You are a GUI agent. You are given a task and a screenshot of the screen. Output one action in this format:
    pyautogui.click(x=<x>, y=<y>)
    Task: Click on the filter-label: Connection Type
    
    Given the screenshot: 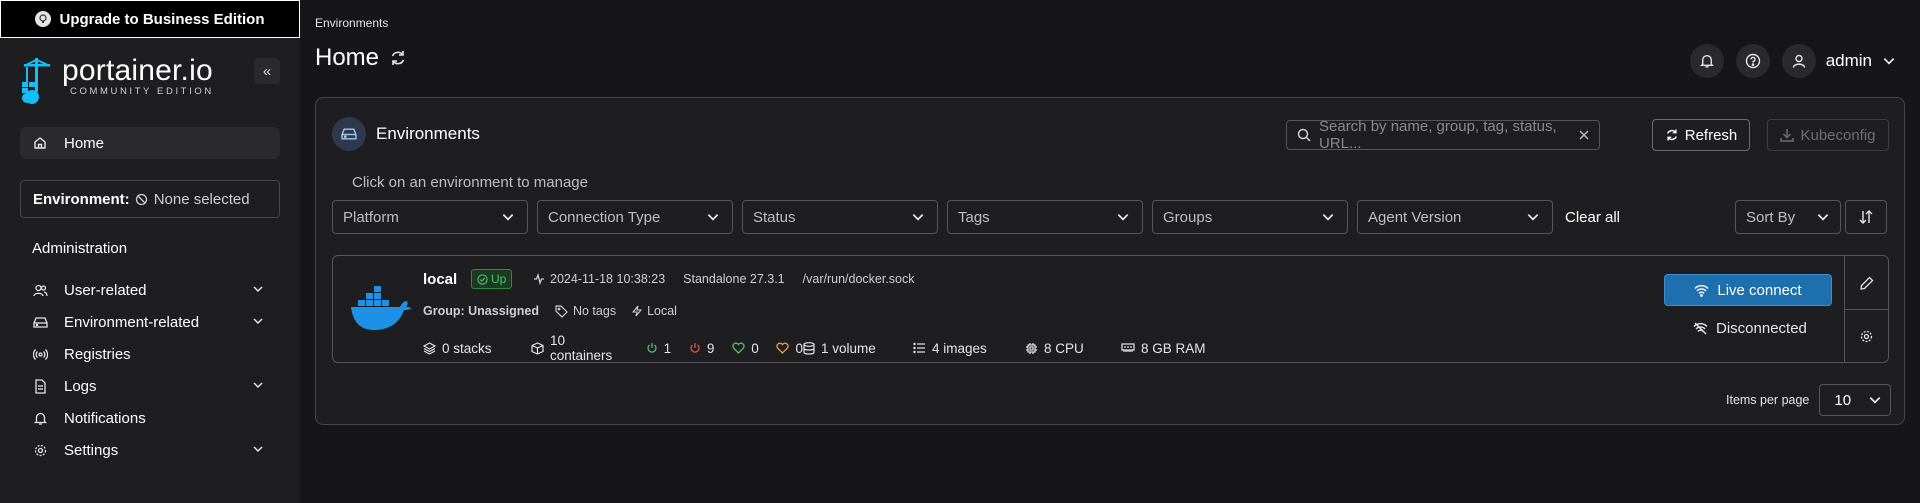 What is the action you would take?
    pyautogui.click(x=604, y=217)
    